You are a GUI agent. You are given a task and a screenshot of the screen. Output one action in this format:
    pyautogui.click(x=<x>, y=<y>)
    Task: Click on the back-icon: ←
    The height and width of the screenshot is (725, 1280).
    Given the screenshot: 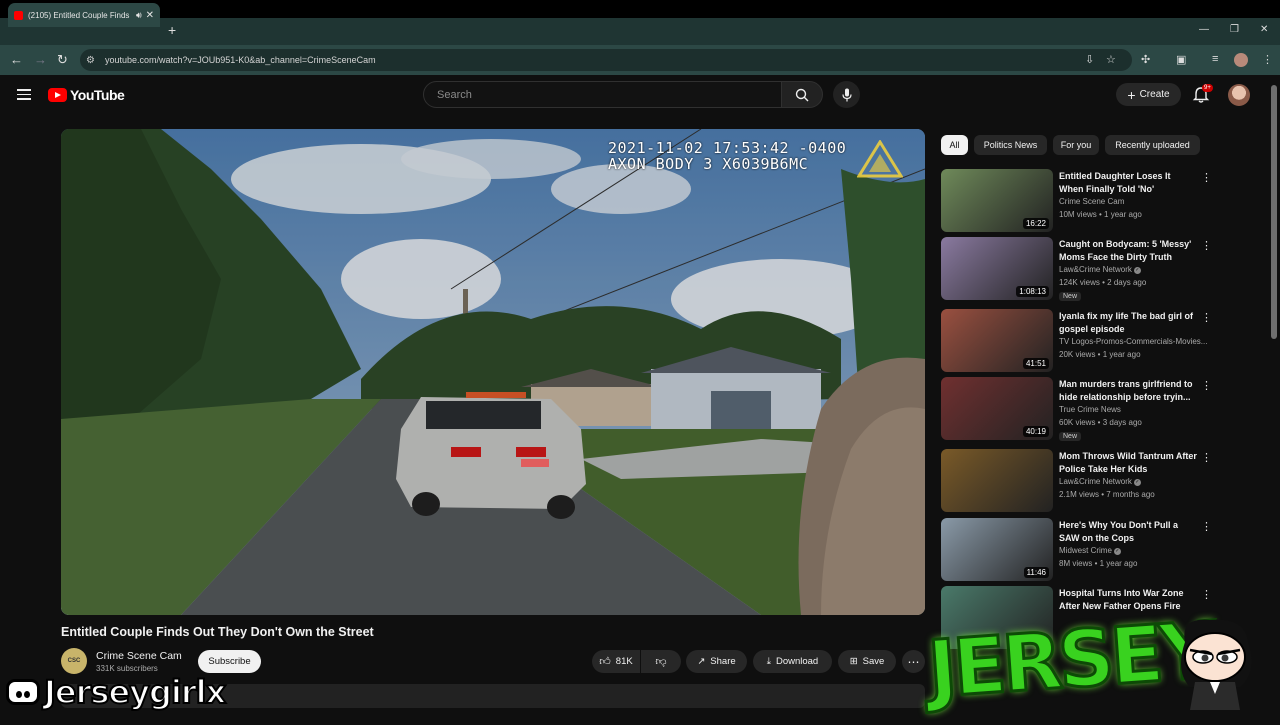 What is the action you would take?
    pyautogui.click(x=16, y=59)
    